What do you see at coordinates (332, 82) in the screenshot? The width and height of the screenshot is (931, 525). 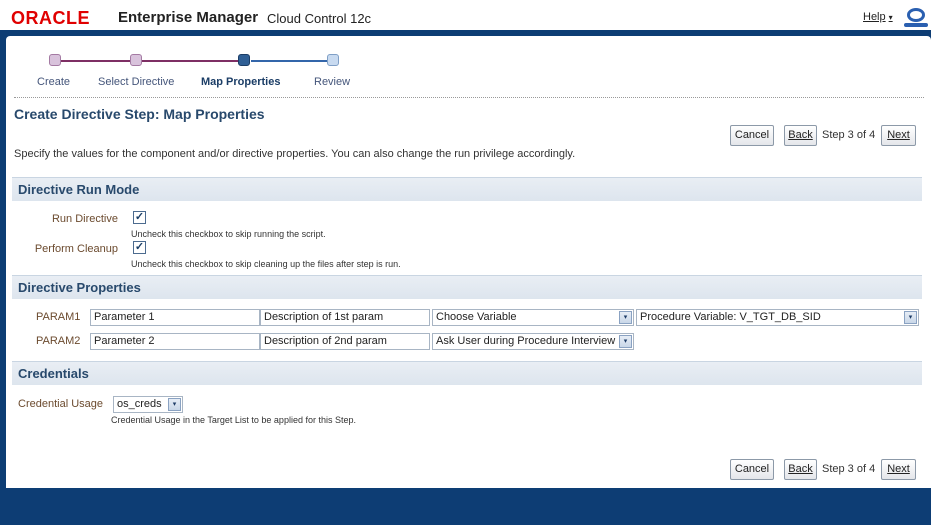 I see `train-label-review: Review` at bounding box center [332, 82].